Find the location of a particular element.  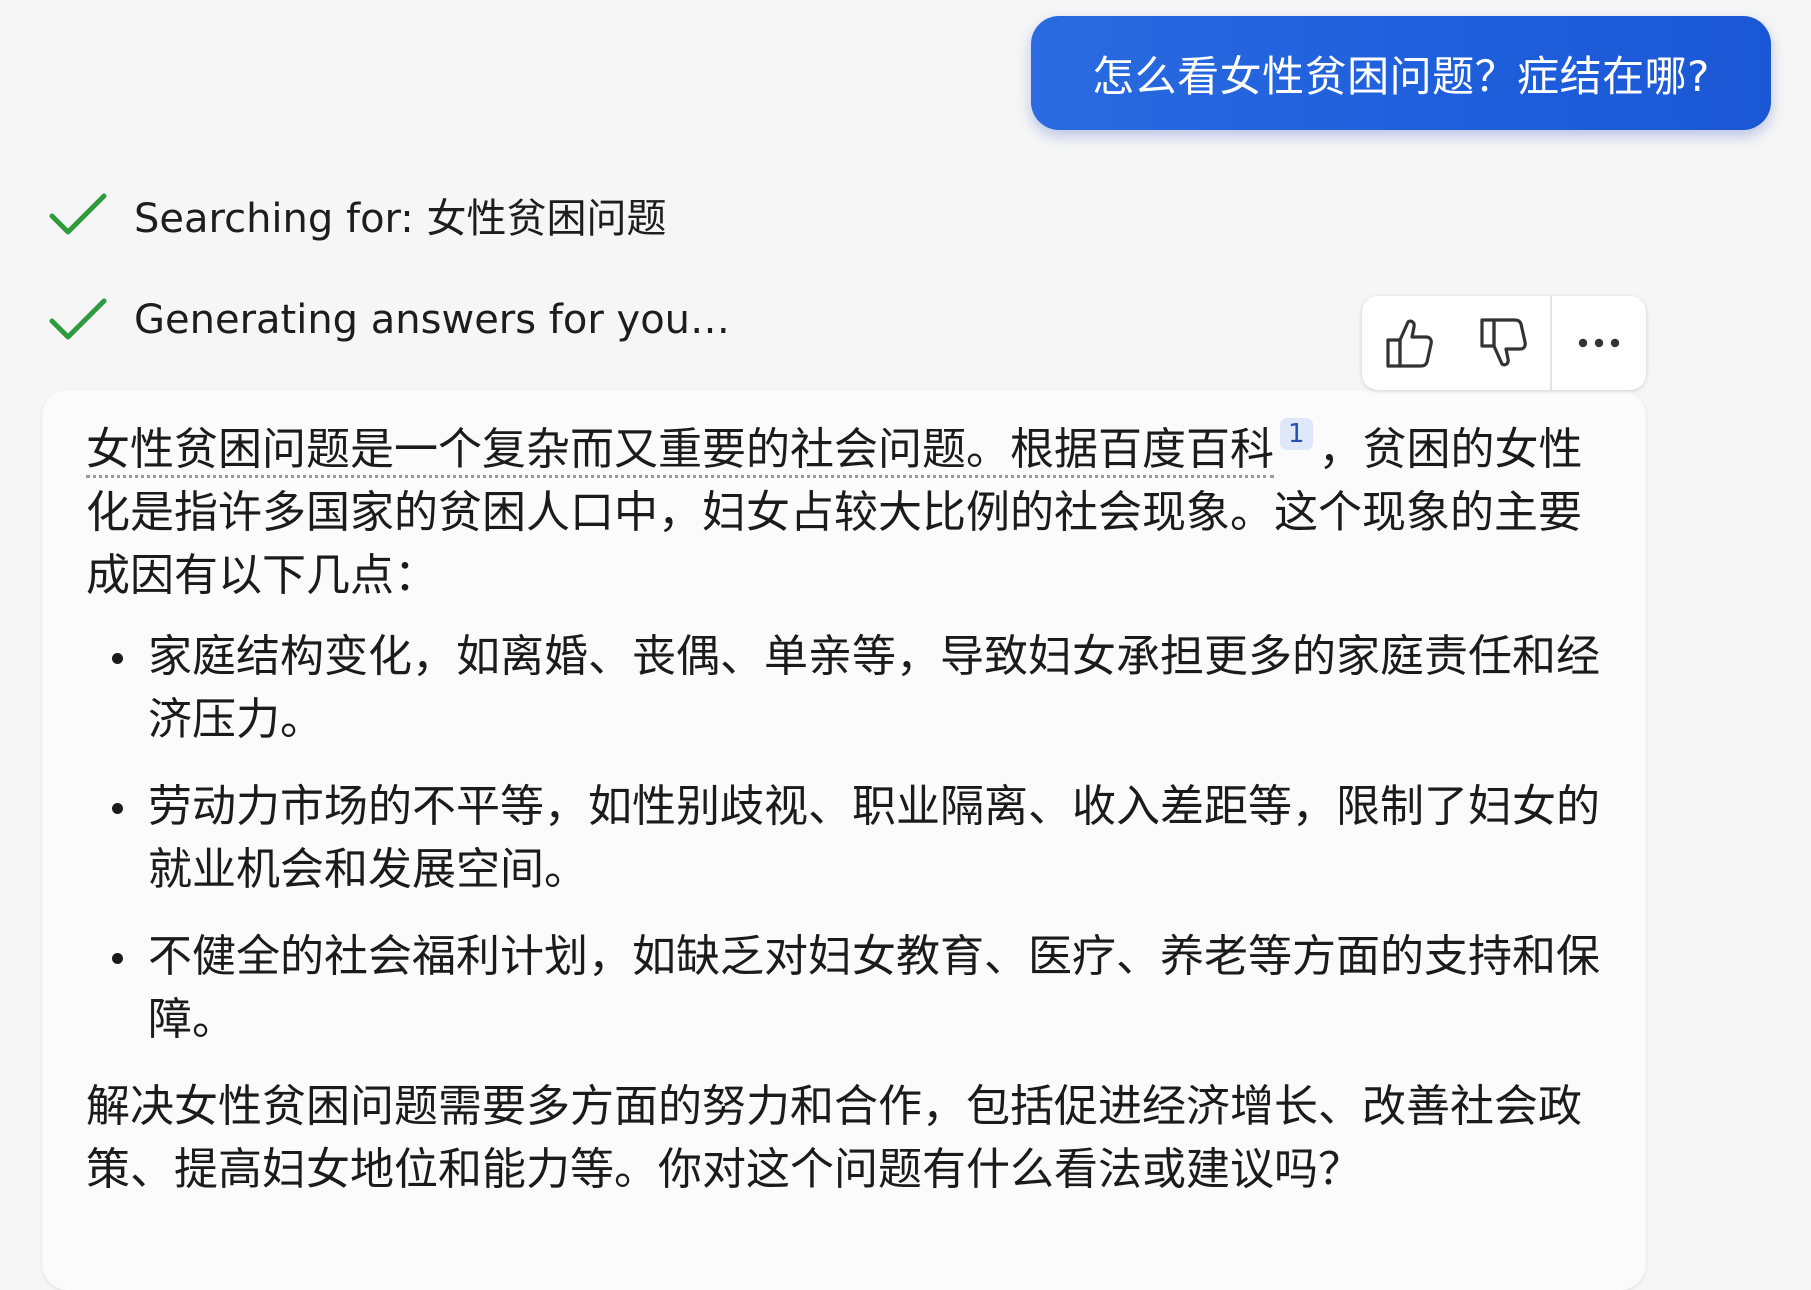

feedback-toolbar is located at coordinates (1504, 343).